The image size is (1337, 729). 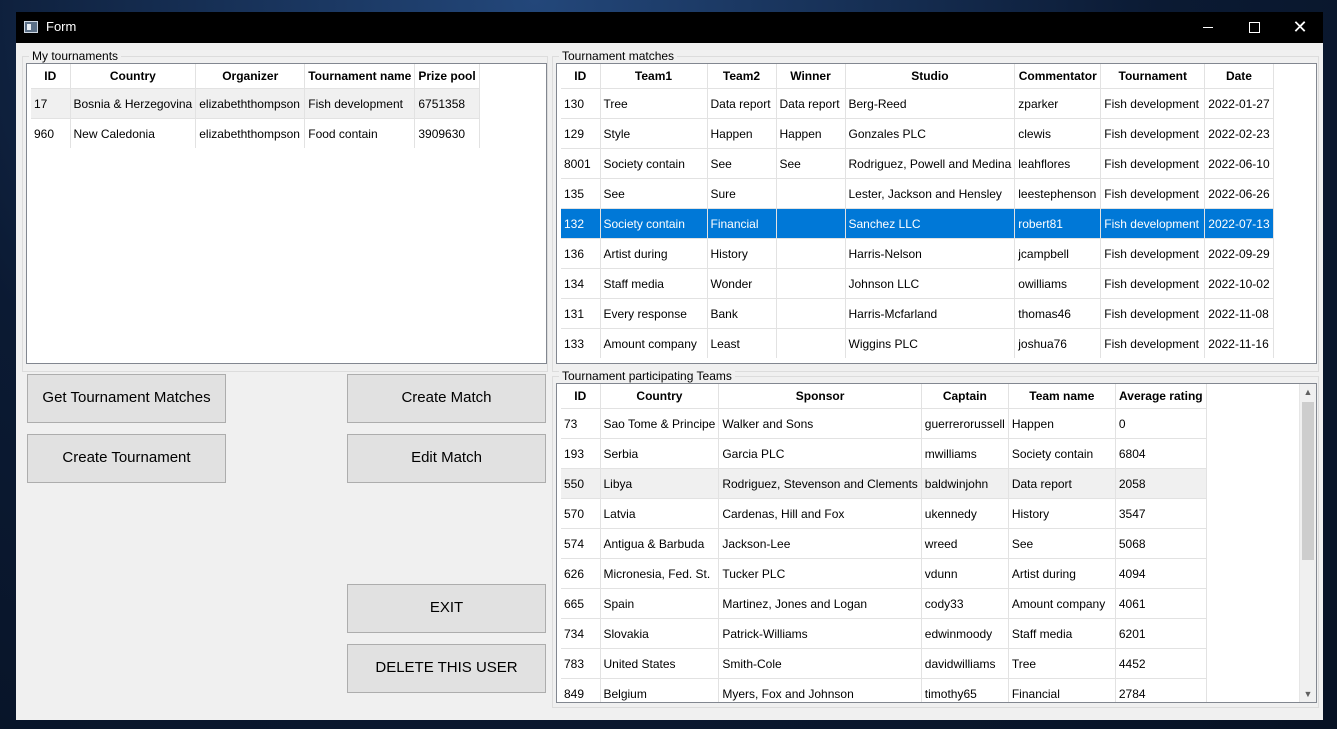 I want to click on table-cell: 570, so click(x=581, y=513).